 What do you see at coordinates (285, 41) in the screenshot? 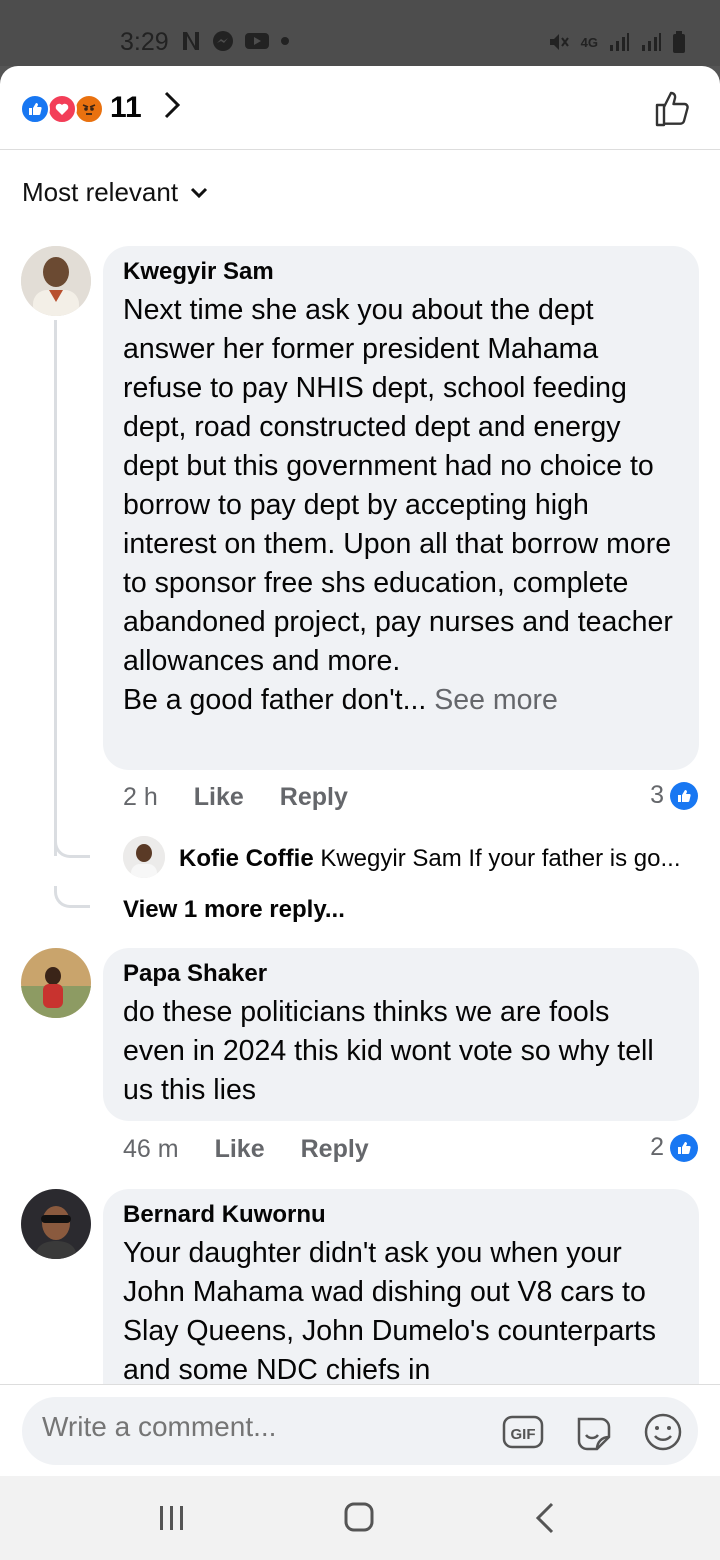
I see `dot-icon` at bounding box center [285, 41].